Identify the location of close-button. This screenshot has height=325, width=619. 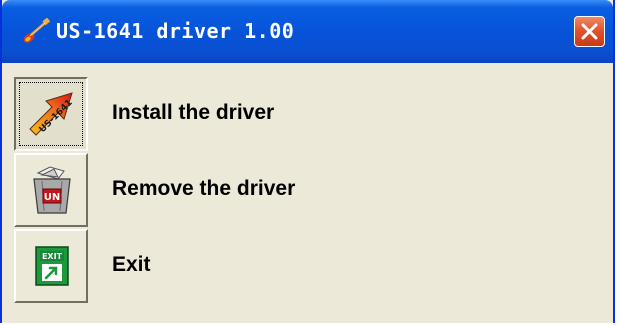
(589, 31).